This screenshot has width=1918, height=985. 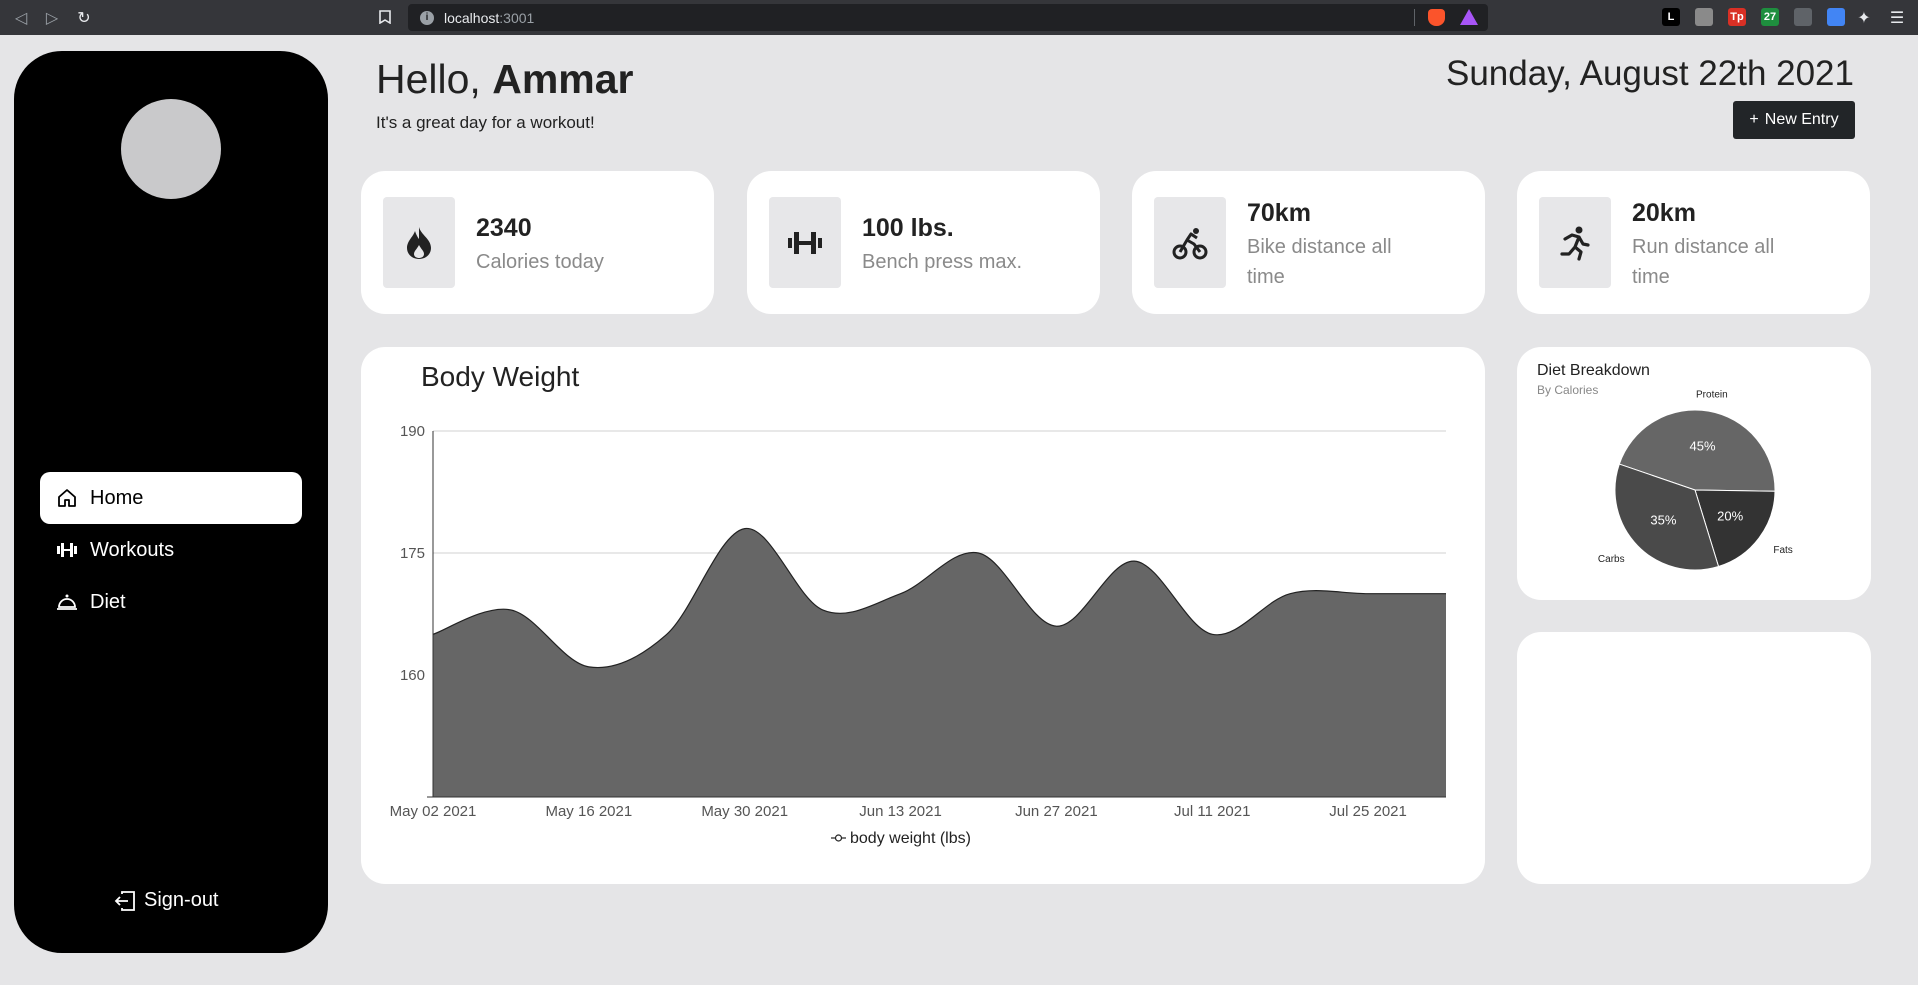 What do you see at coordinates (537, 242) in the screenshot?
I see `stat-card-calories: 2340 Calories today` at bounding box center [537, 242].